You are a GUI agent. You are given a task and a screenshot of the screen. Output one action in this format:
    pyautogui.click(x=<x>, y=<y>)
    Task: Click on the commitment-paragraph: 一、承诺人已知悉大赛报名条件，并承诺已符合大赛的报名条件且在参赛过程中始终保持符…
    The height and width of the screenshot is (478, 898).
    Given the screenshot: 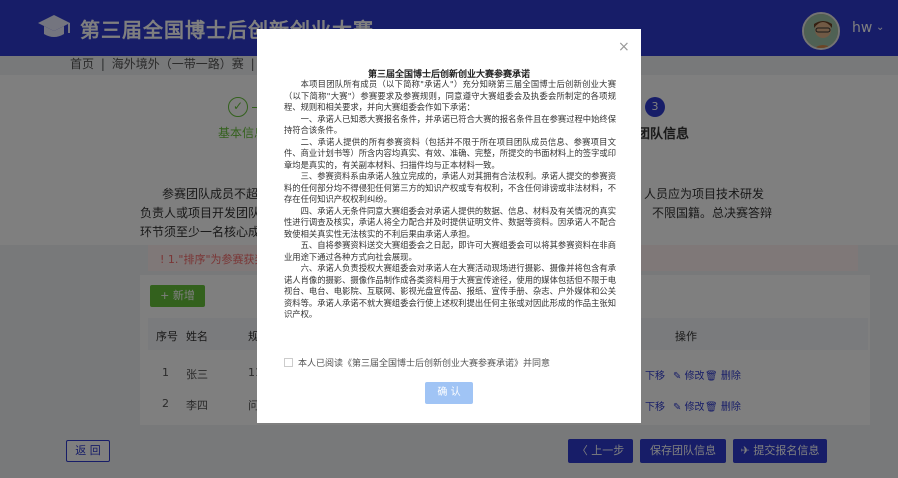 What is the action you would take?
    pyautogui.click(x=450, y=124)
    